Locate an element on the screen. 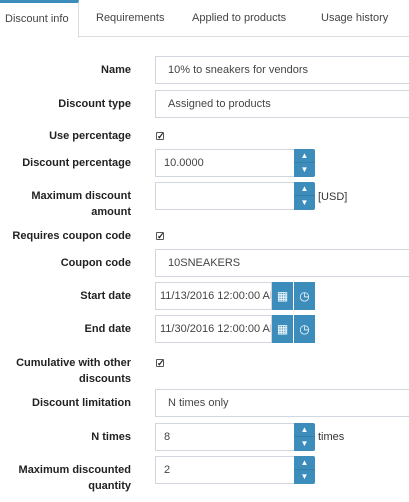 Image resolution: width=409 pixels, height=502 pixels. name-input: 10% to sneakers for vendors is located at coordinates (282, 70).